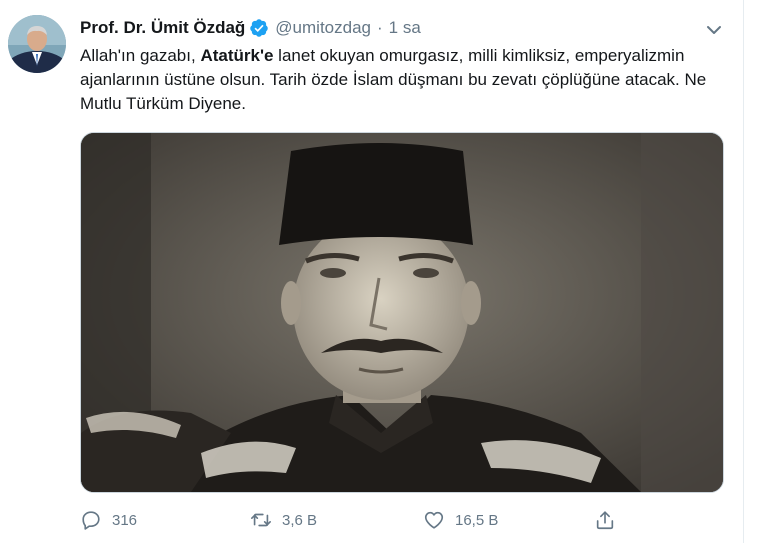  I want to click on timeline-border, so click(743, 271).